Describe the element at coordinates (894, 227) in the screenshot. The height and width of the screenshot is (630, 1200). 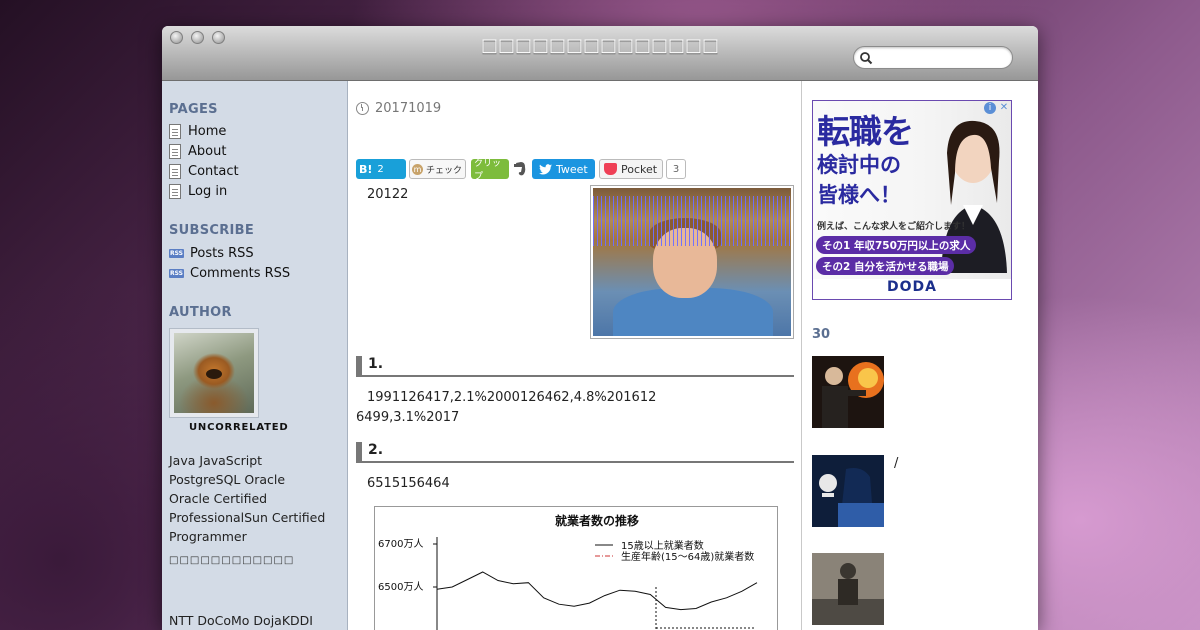
I see `ad-subheadline: 例えば、こんな求人をご紹介します！` at that location.